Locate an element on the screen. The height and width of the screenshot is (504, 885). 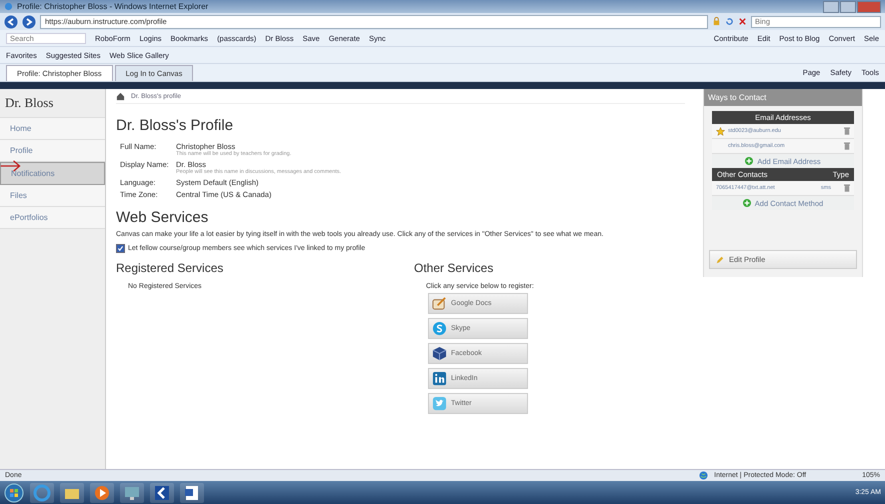
sidebar-item: Home is located at coordinates (52, 129).